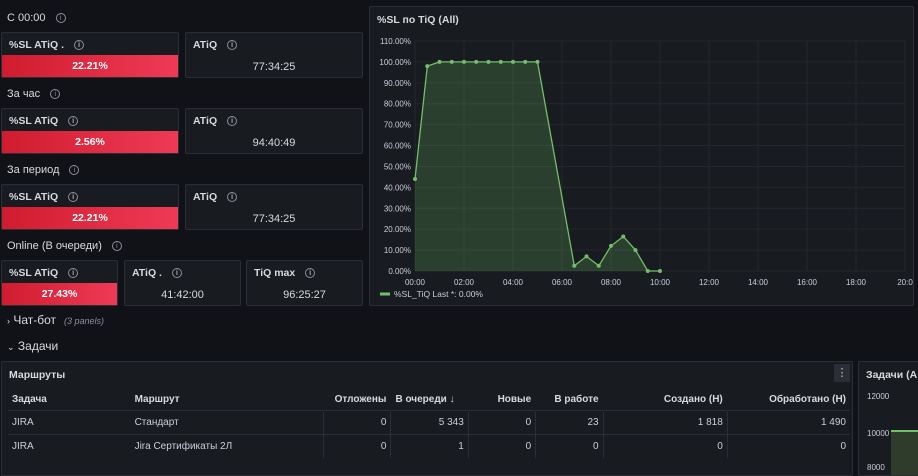 The width and height of the screenshot is (918, 476). I want to click on section-chatbot: › Чат-бот (3 panels), so click(55, 320).